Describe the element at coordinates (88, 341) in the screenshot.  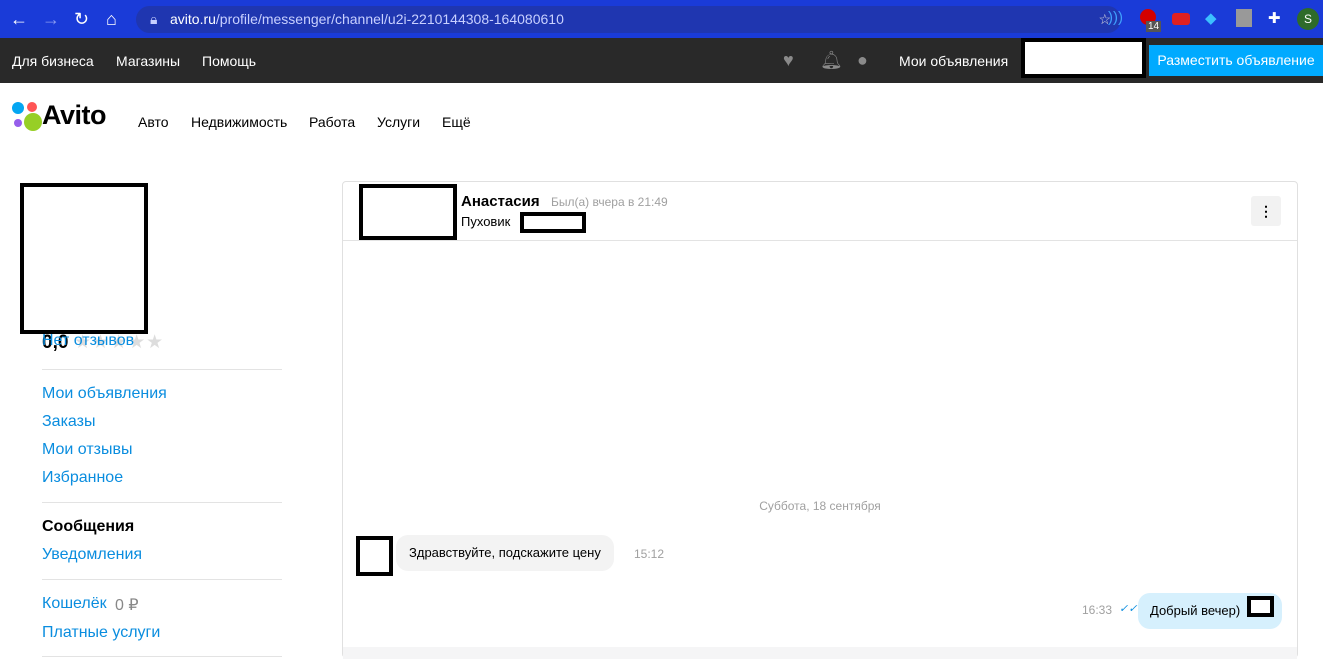
I see `no-reviews-link: Нет отзывов` at that location.